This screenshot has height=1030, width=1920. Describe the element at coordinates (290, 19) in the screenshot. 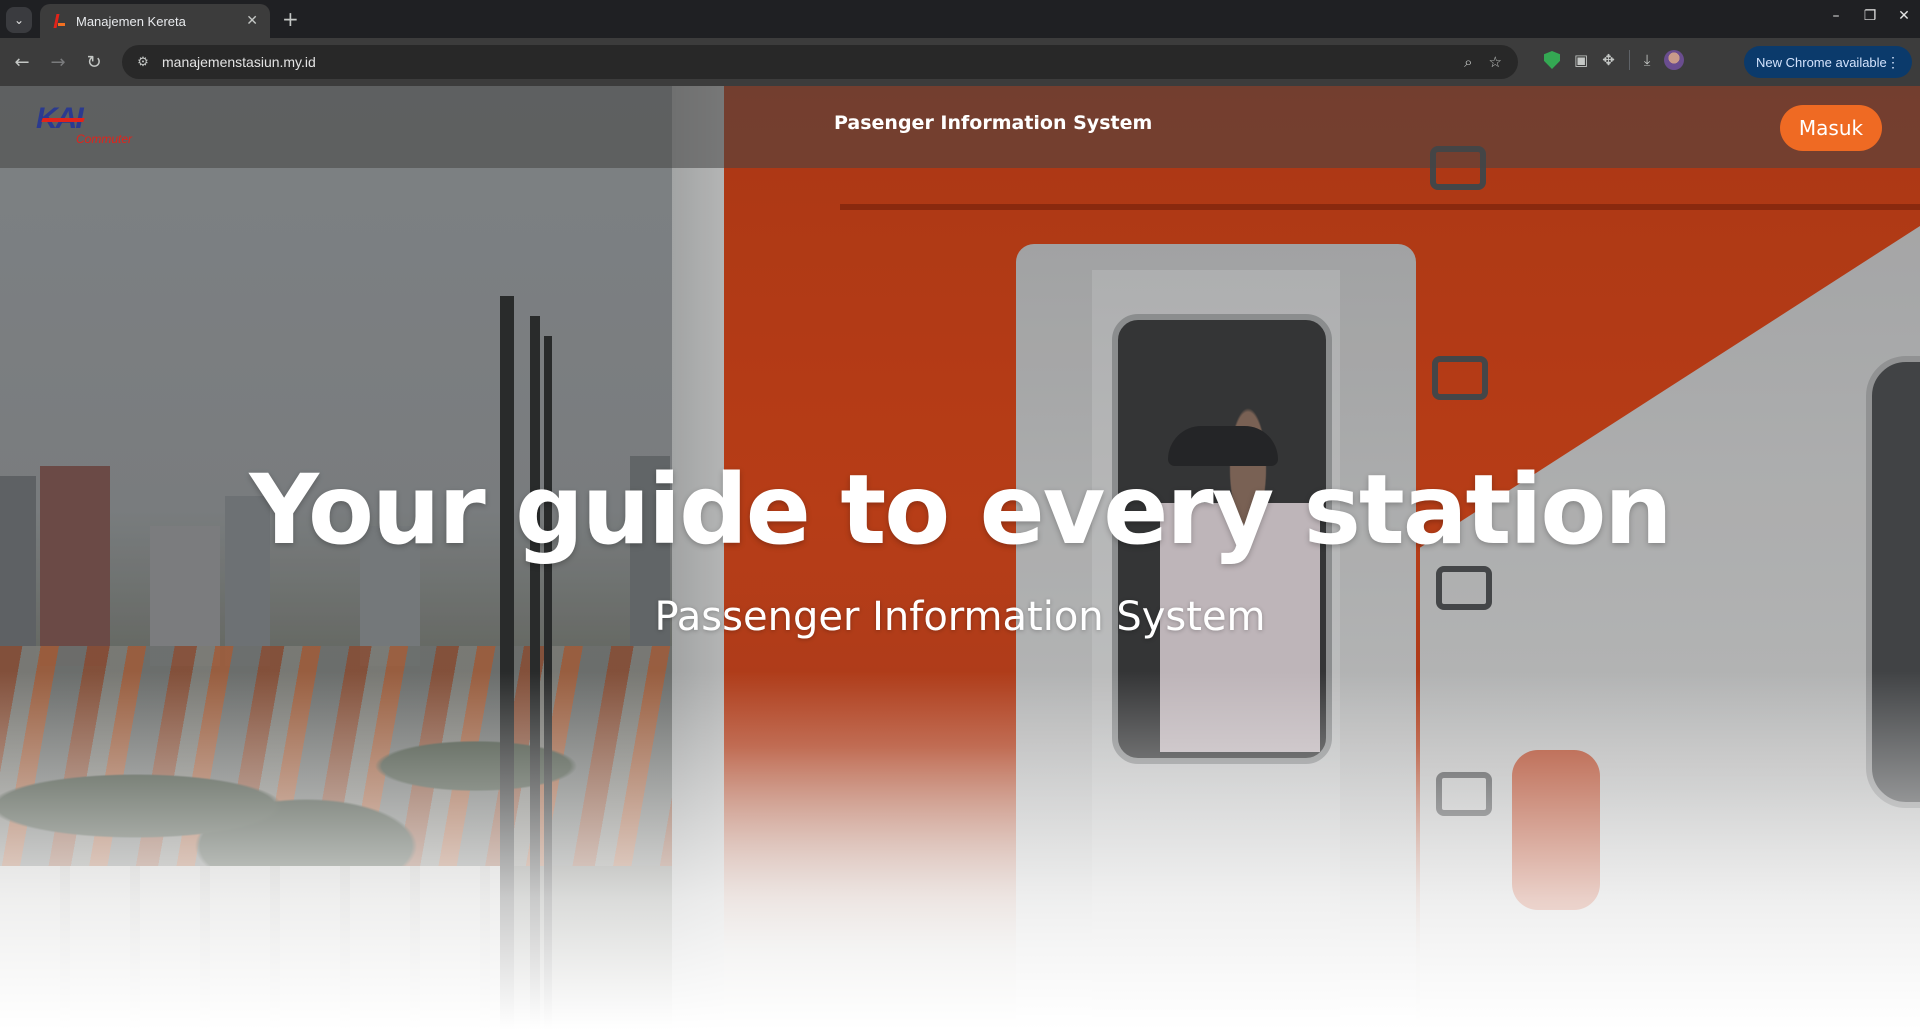

I see `new-tab-button: +` at that location.